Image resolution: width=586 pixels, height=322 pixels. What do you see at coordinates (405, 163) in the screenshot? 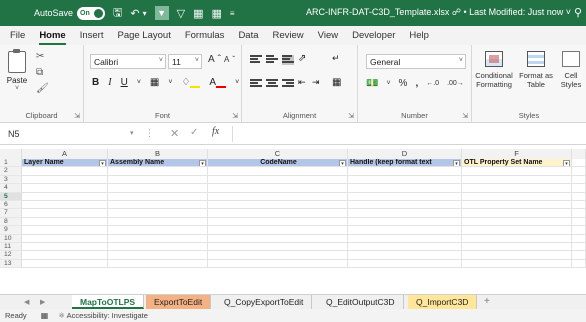
I see `header-cell: Handle (keep format text ▾` at bounding box center [405, 163].